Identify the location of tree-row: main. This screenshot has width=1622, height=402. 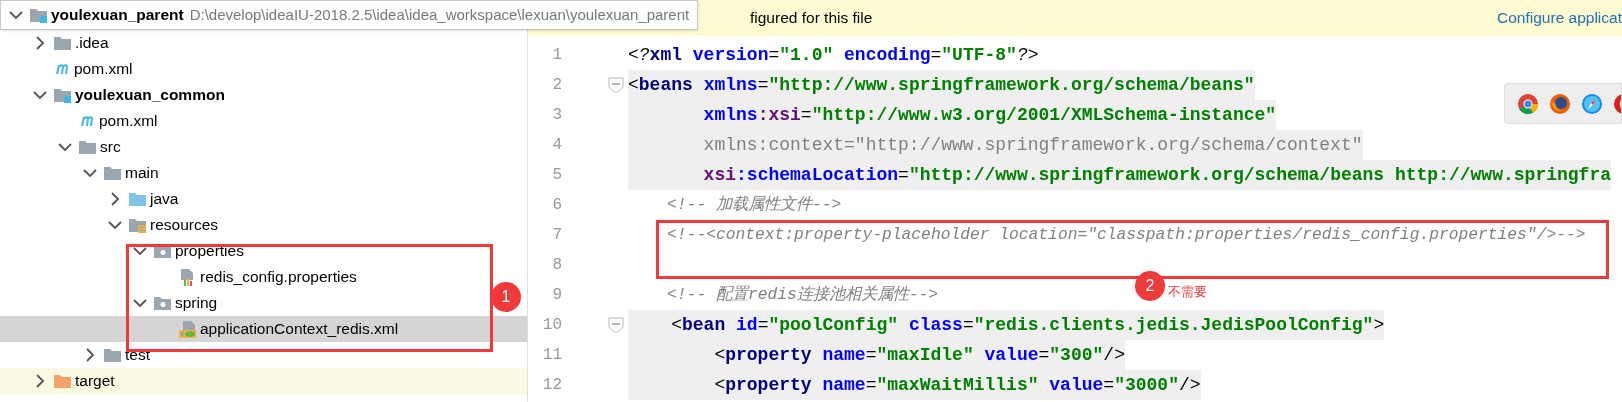
(83, 173).